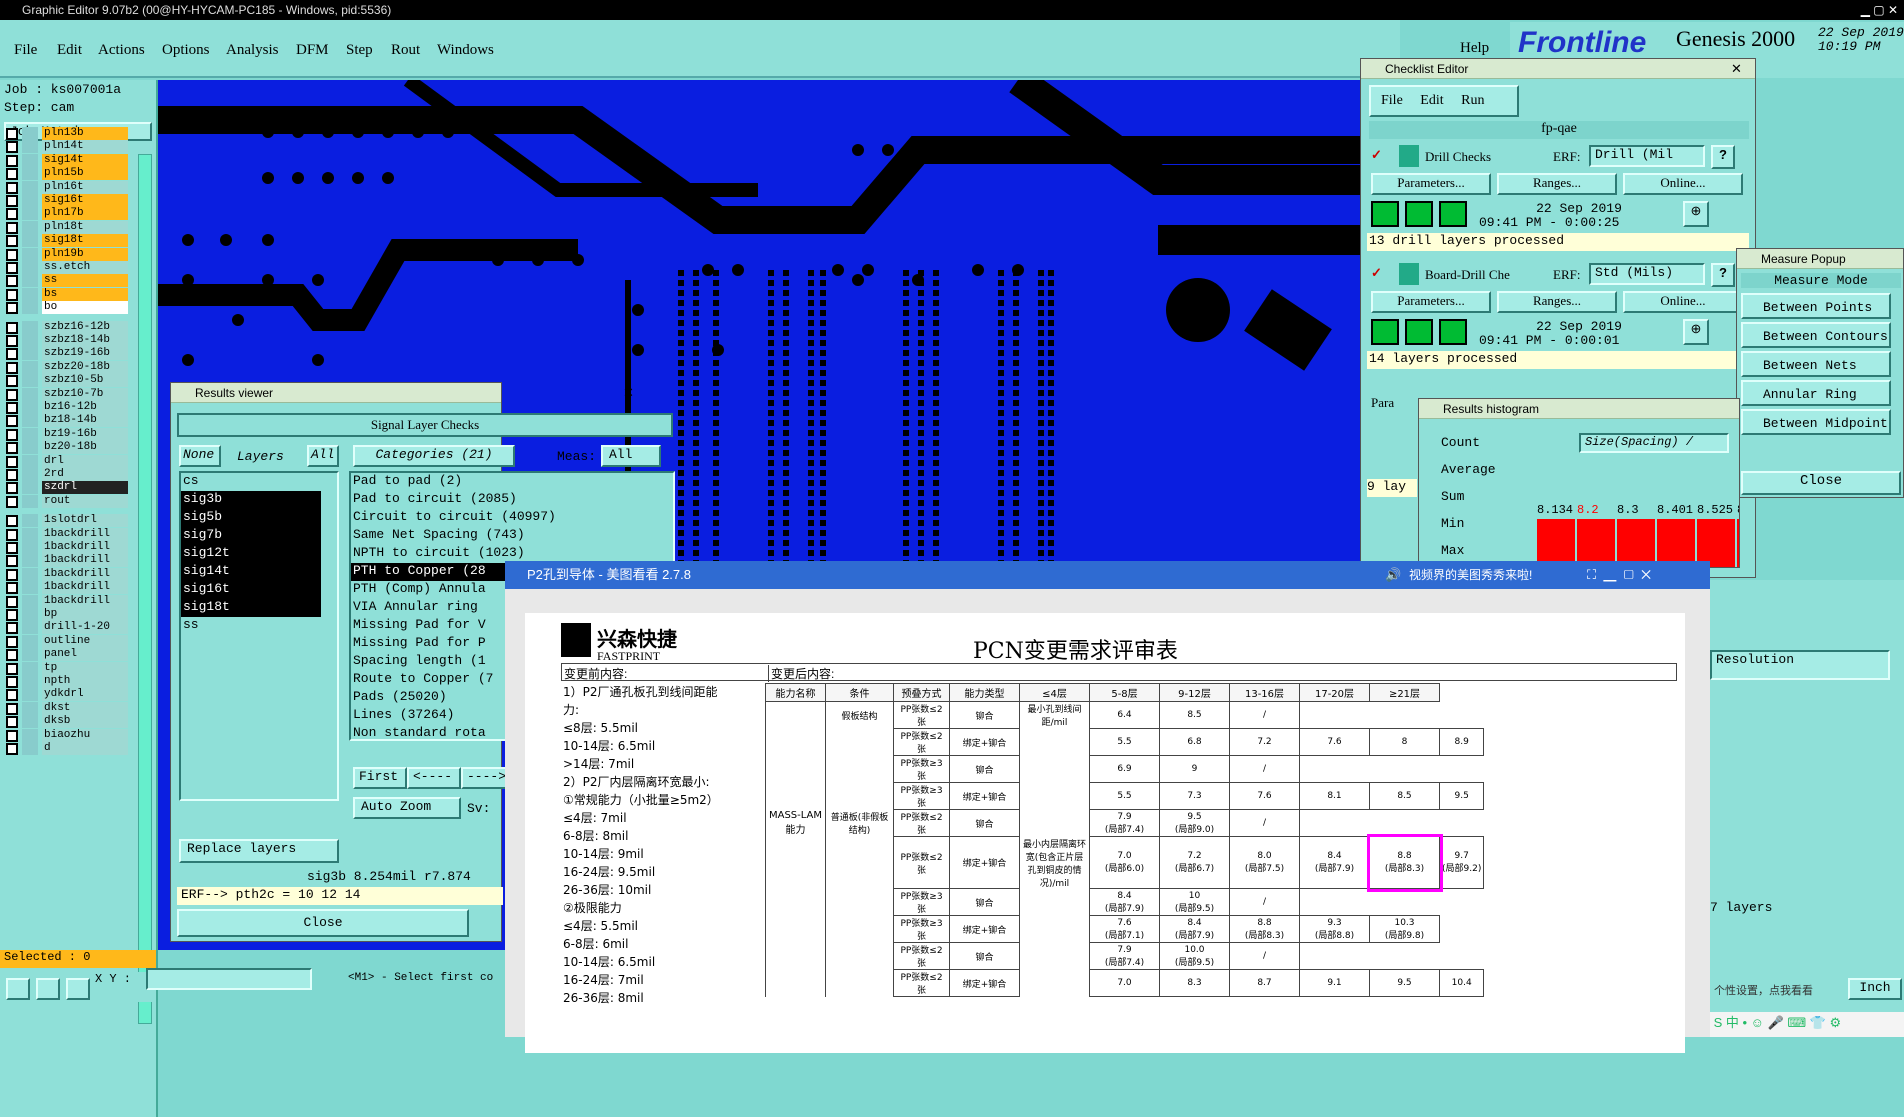  Describe the element at coordinates (67, 641) in the screenshot. I see `layer-row: outline` at that location.